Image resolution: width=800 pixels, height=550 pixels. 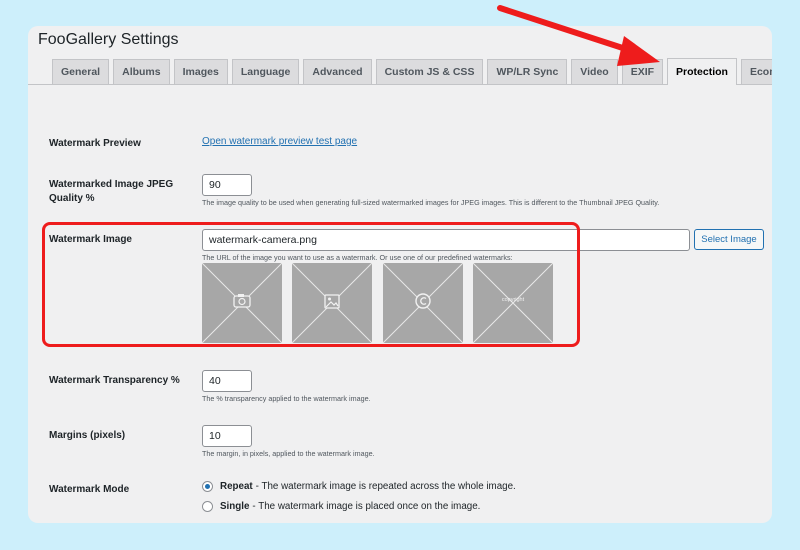 I want to click on jpeg-quality-input: 90, so click(x=227, y=185).